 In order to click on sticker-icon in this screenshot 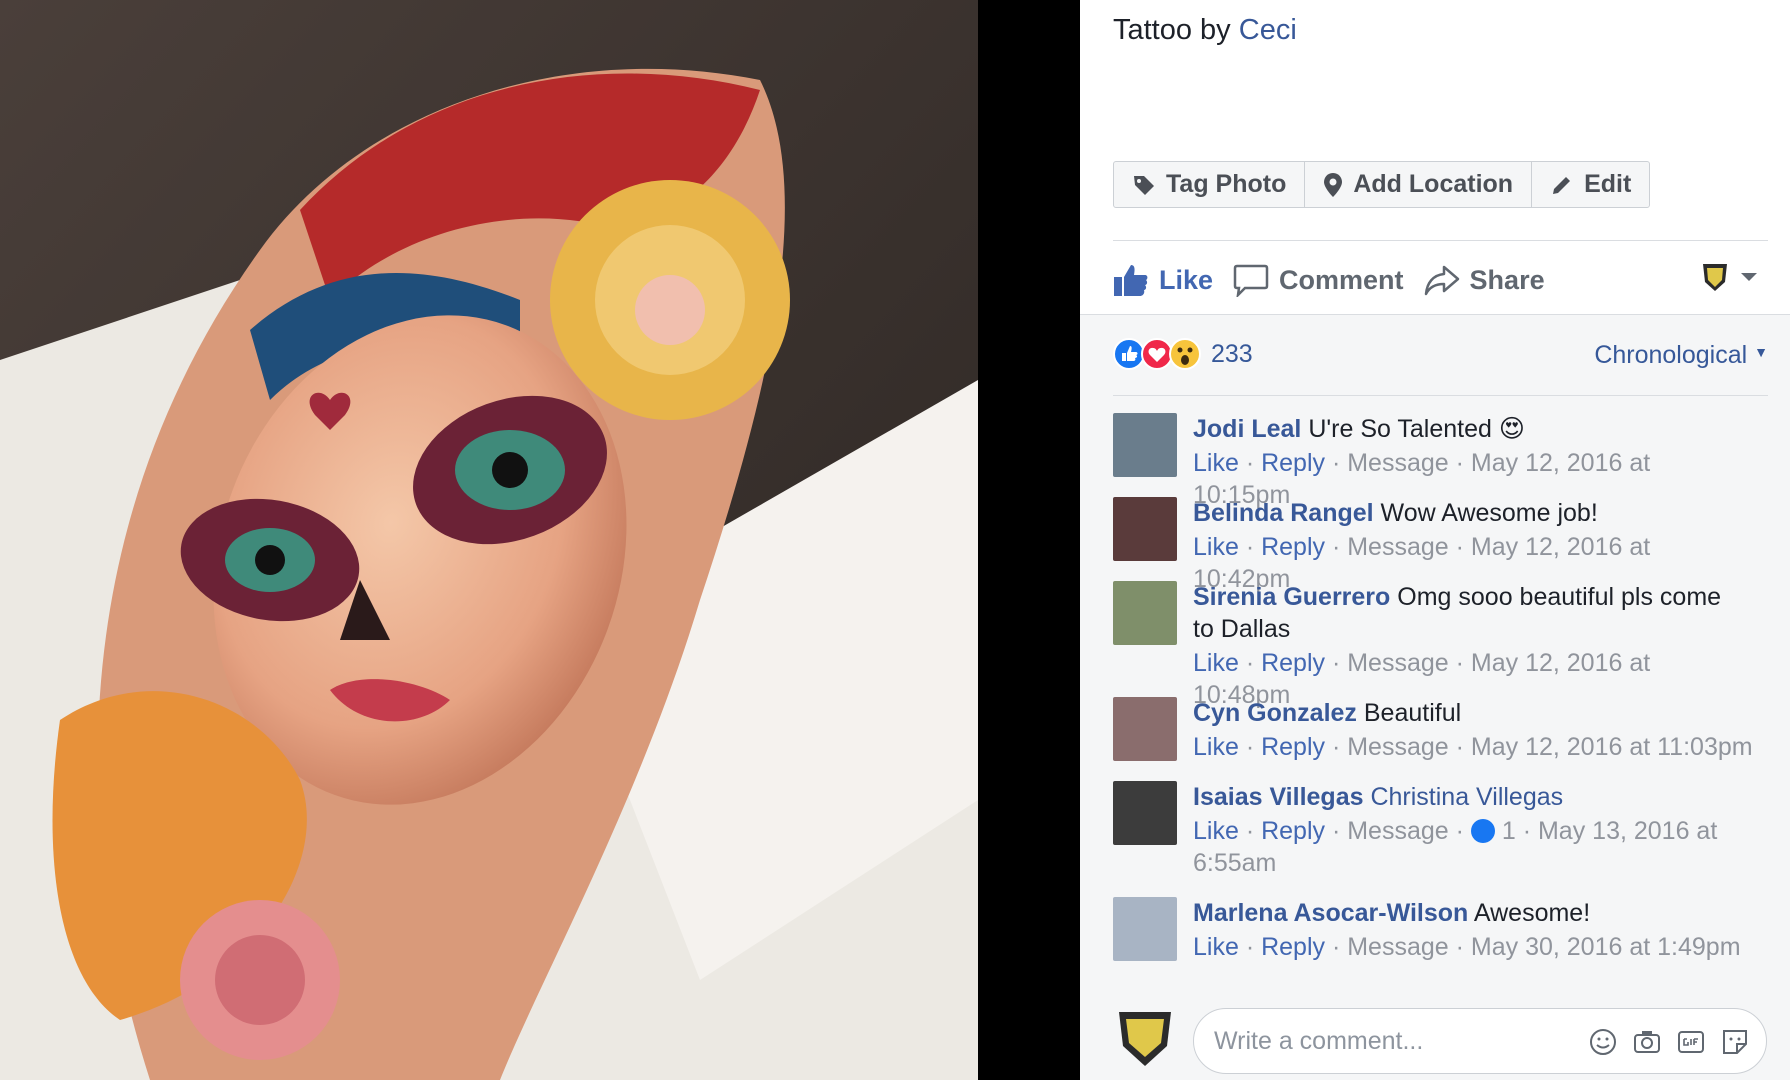, I will do `click(1735, 1042)`.